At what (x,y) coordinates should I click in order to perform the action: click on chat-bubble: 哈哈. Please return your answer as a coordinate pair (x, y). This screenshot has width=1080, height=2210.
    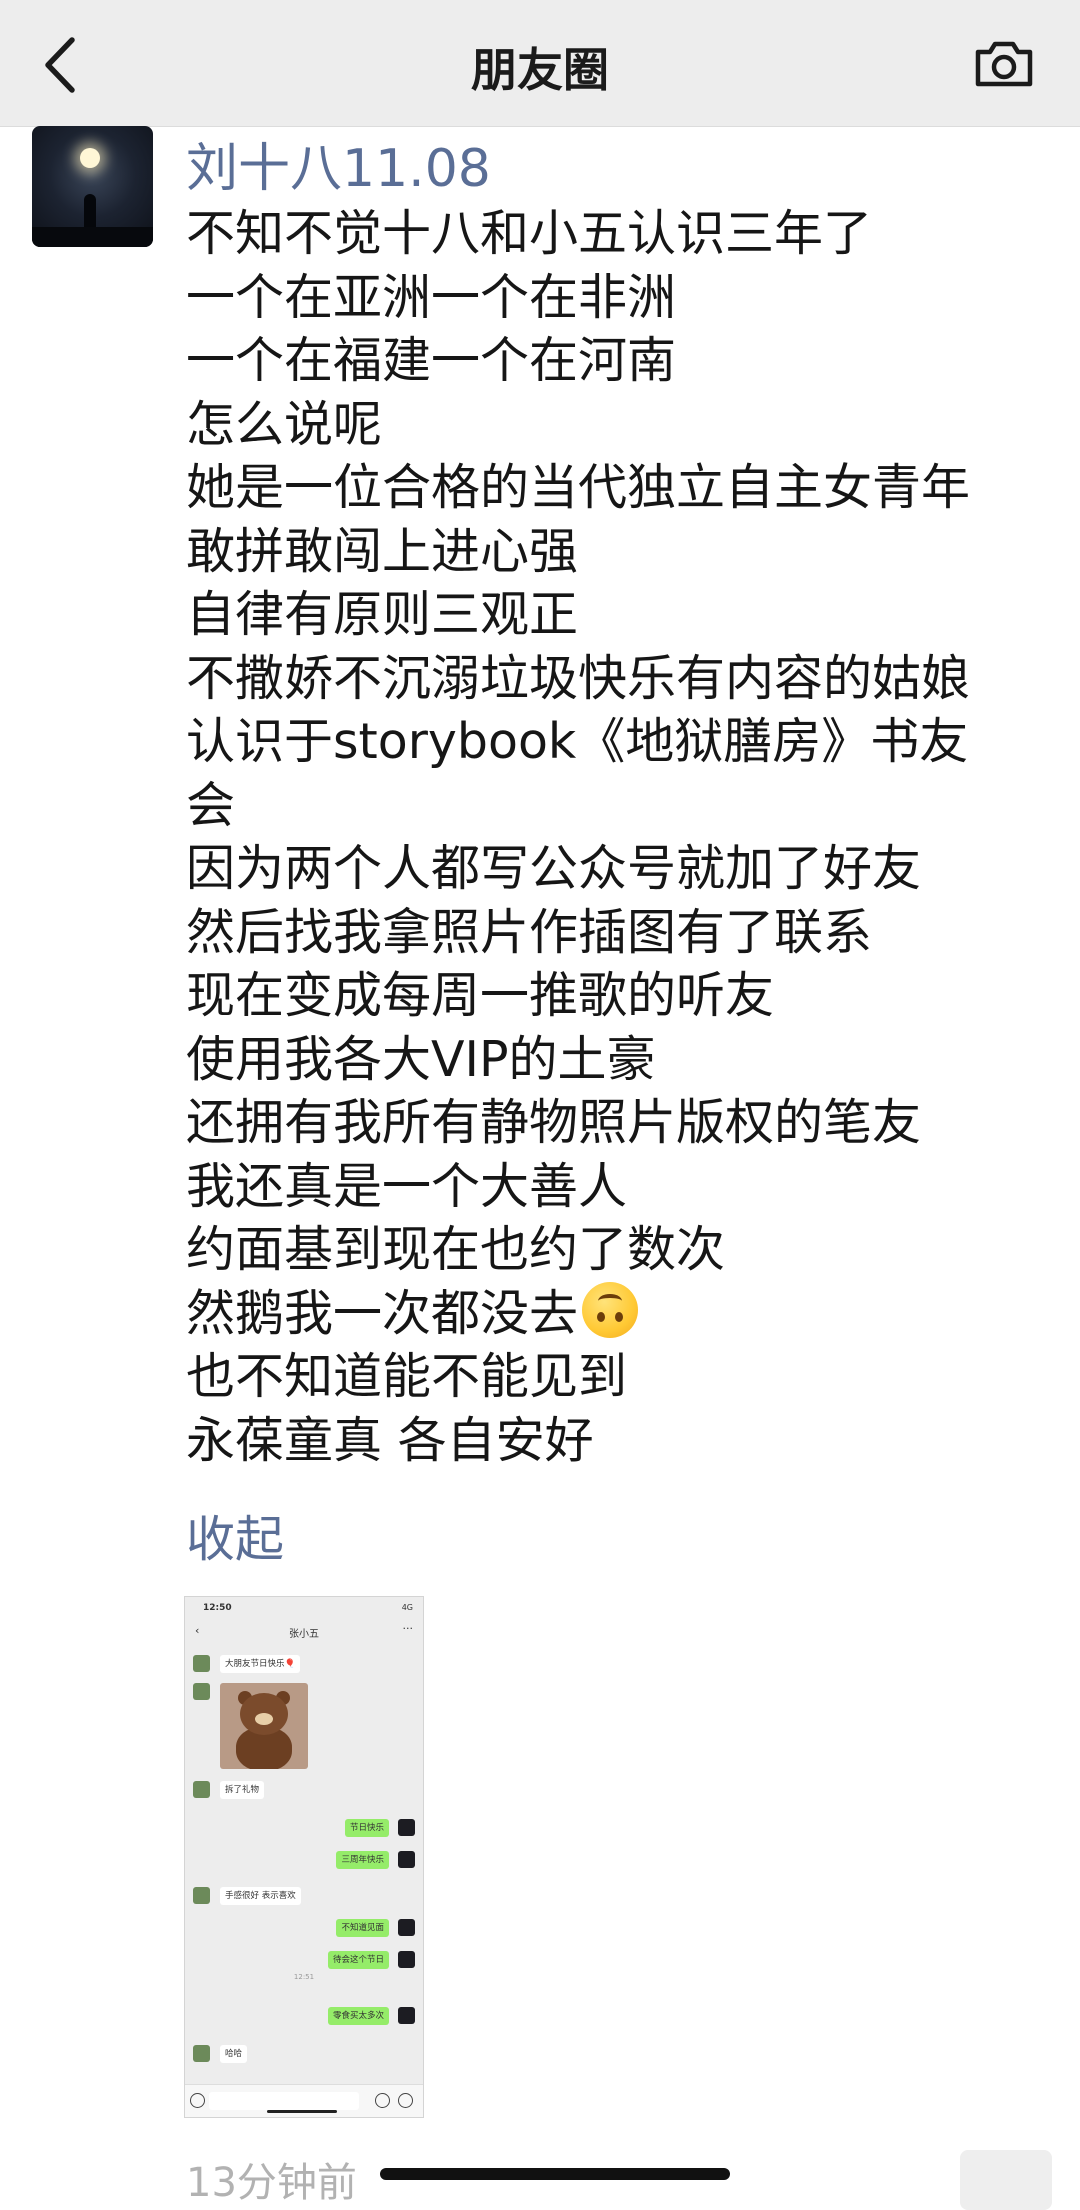
    Looking at the image, I should click on (234, 2054).